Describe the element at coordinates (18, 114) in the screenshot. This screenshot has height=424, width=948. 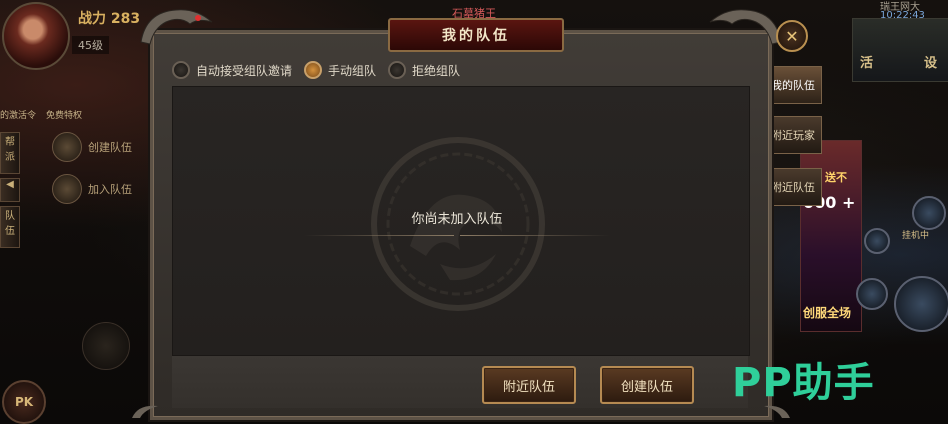
I see `promo-label-a: 的激活令` at that location.